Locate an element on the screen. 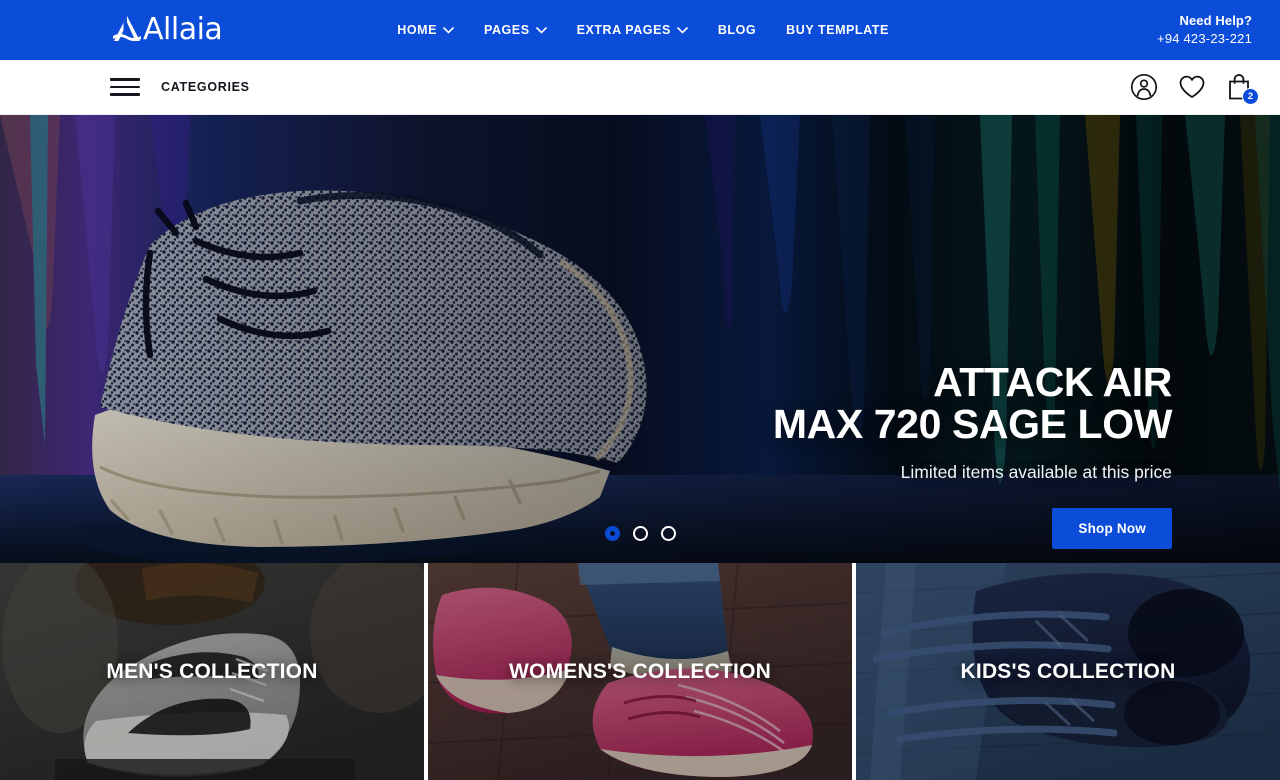 This screenshot has height=780, width=1280. carousel-pagination is located at coordinates (640, 533).